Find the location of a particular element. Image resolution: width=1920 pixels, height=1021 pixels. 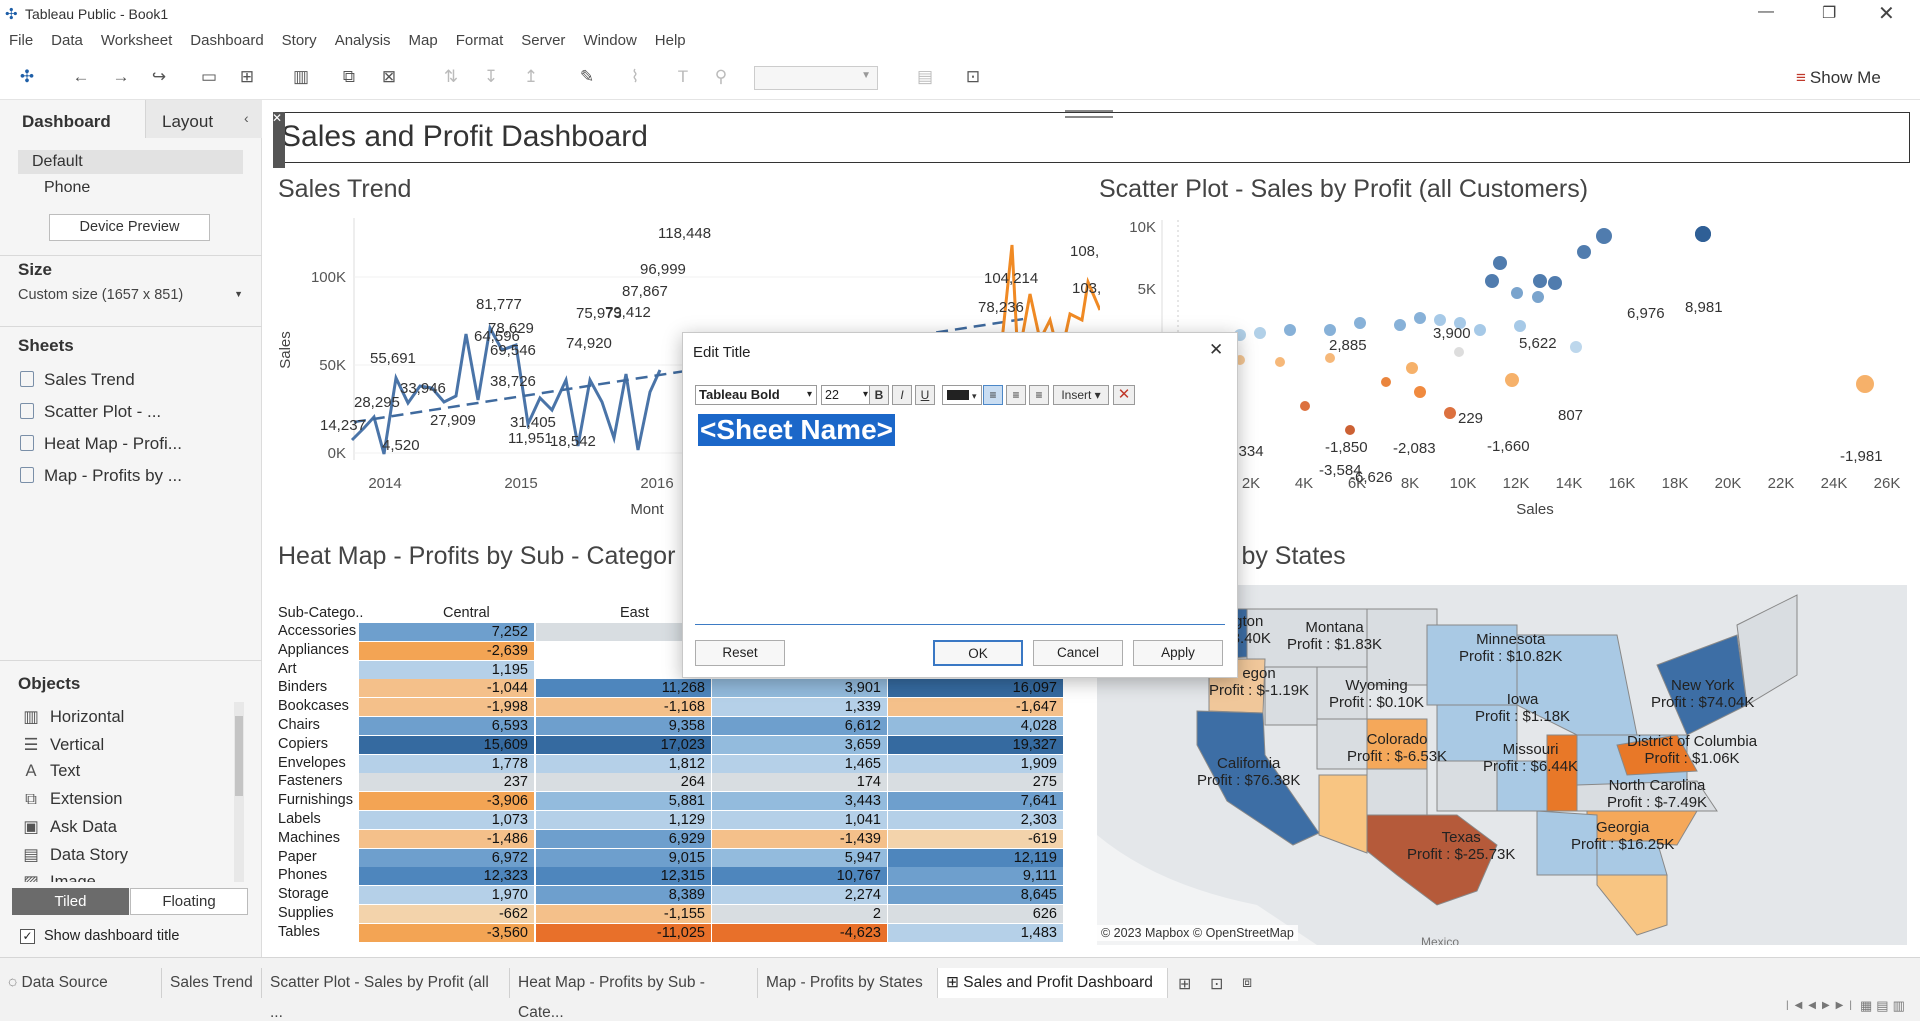

heatmap-cell: 174 is located at coordinates (799, 782).